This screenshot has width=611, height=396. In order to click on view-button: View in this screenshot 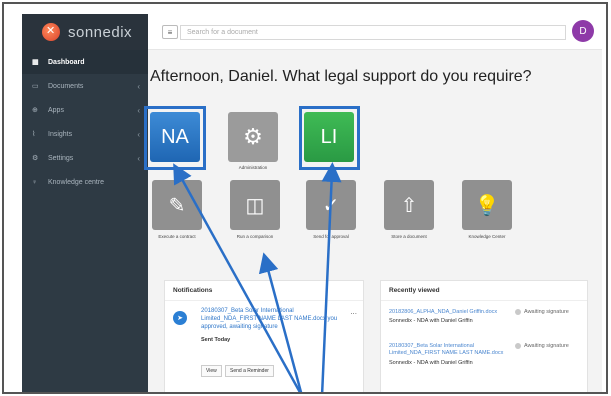, I will do `click(211, 371)`.